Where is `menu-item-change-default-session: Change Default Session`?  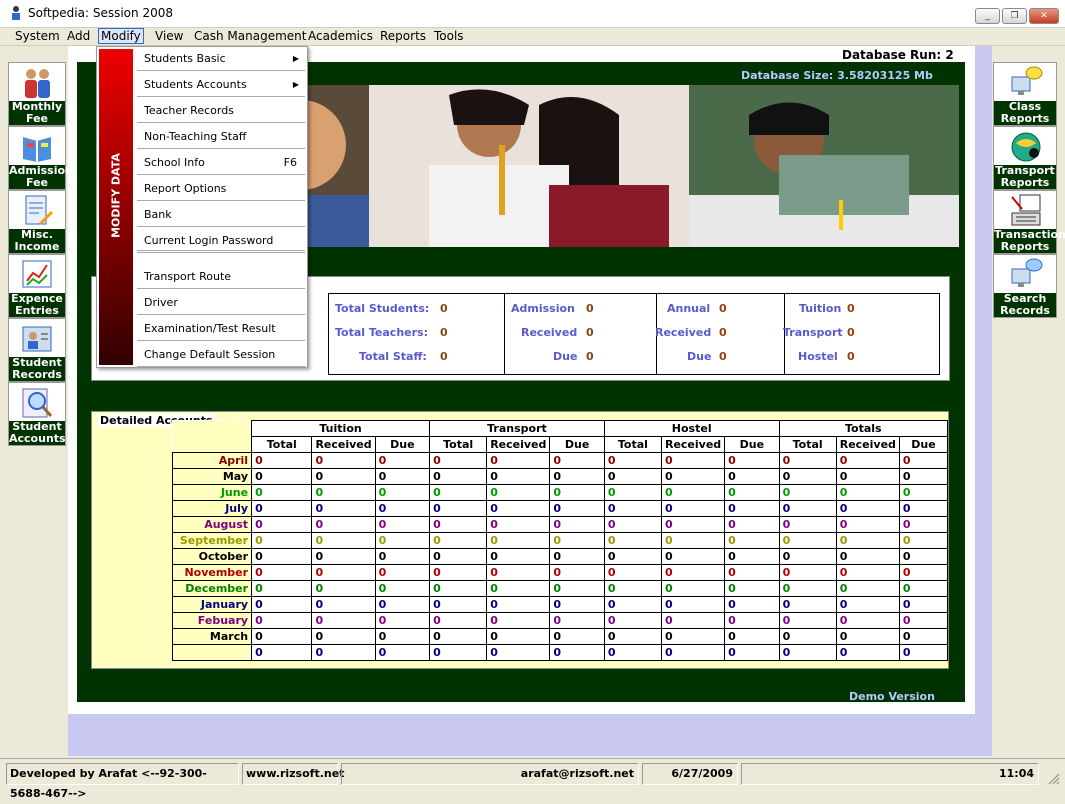
menu-item-change-default-session: Change Default Session is located at coordinates (221, 355).